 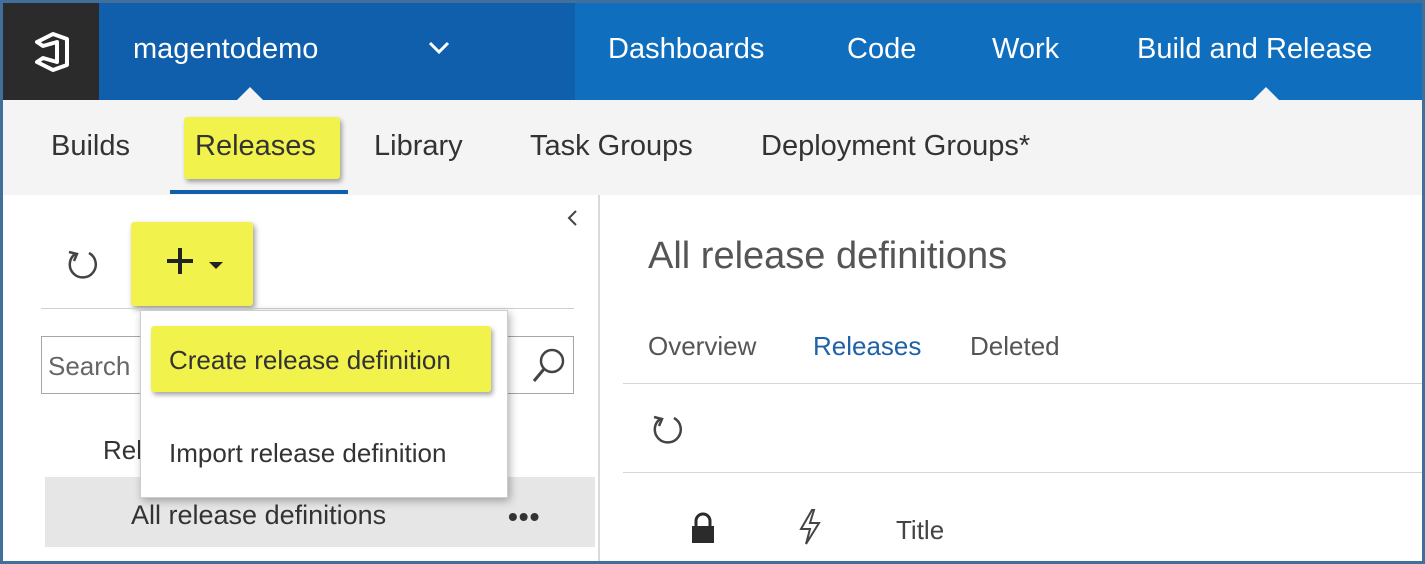 I want to click on hub-active-notch, so click(x=1266, y=94).